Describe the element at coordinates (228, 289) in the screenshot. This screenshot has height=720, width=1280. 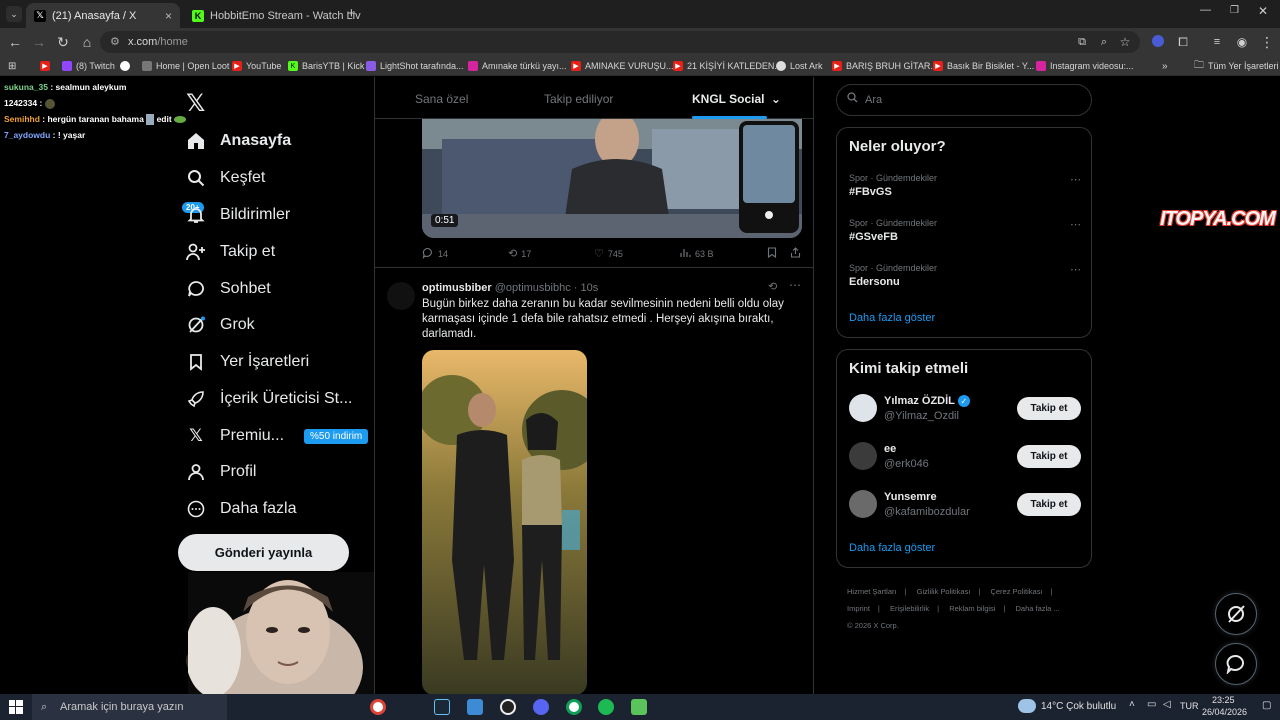
I see `nav-chat: Sohbet` at that location.